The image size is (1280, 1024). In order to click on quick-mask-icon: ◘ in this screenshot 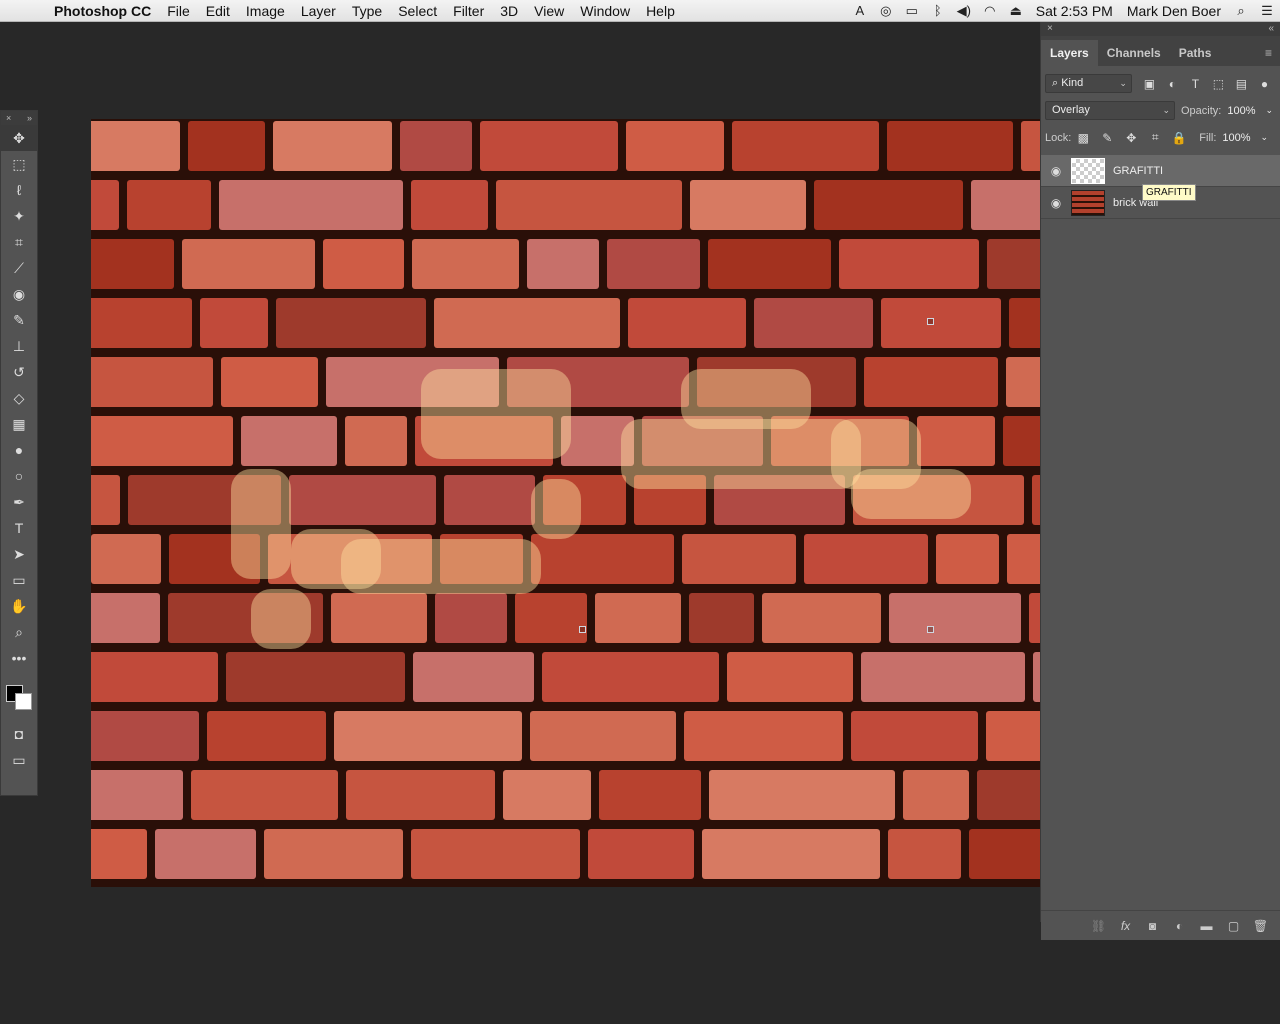, I will do `click(19, 734)`.